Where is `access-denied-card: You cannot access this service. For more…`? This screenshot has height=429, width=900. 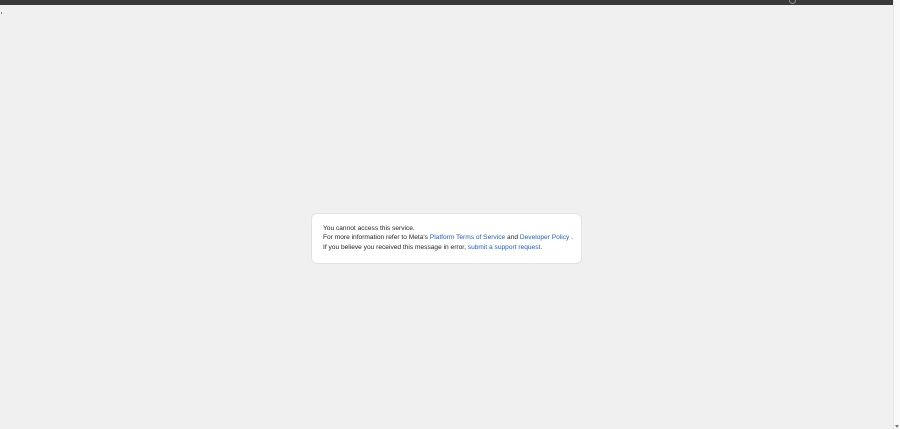
access-denied-card: You cannot access this service. For more… is located at coordinates (446, 238).